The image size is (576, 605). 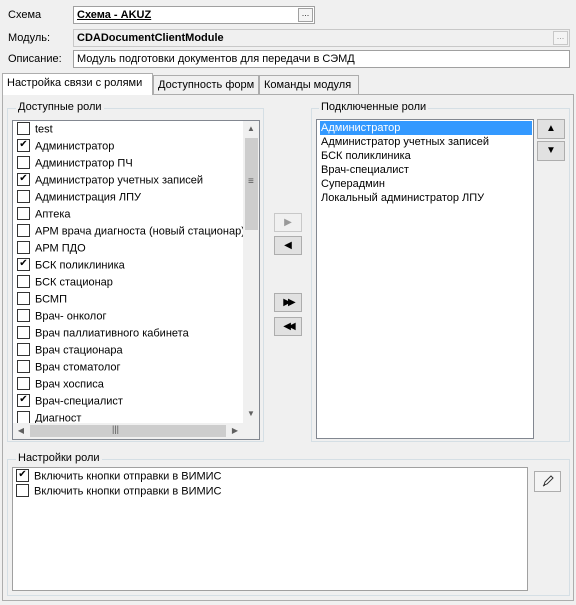 What do you see at coordinates (150, 38) in the screenshot?
I see `module-value: CDADocumentClientModule` at bounding box center [150, 38].